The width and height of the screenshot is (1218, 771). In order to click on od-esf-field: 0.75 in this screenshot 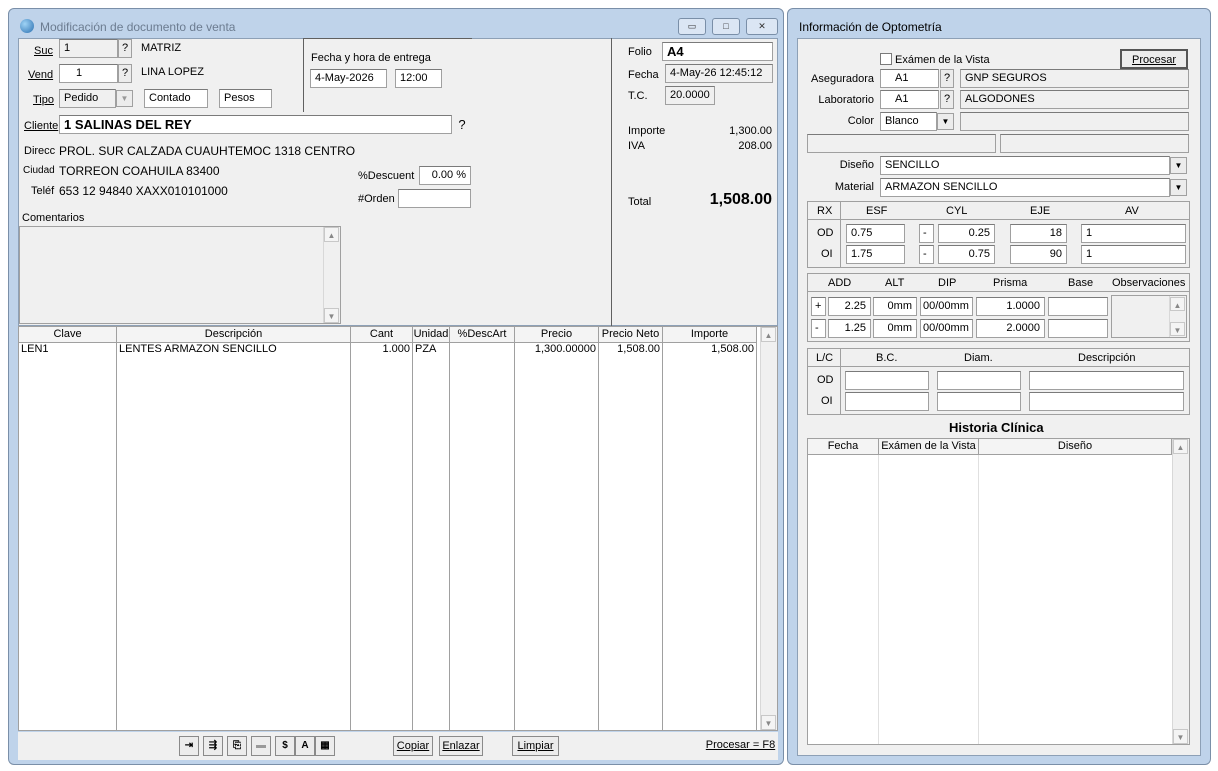, I will do `click(875, 233)`.